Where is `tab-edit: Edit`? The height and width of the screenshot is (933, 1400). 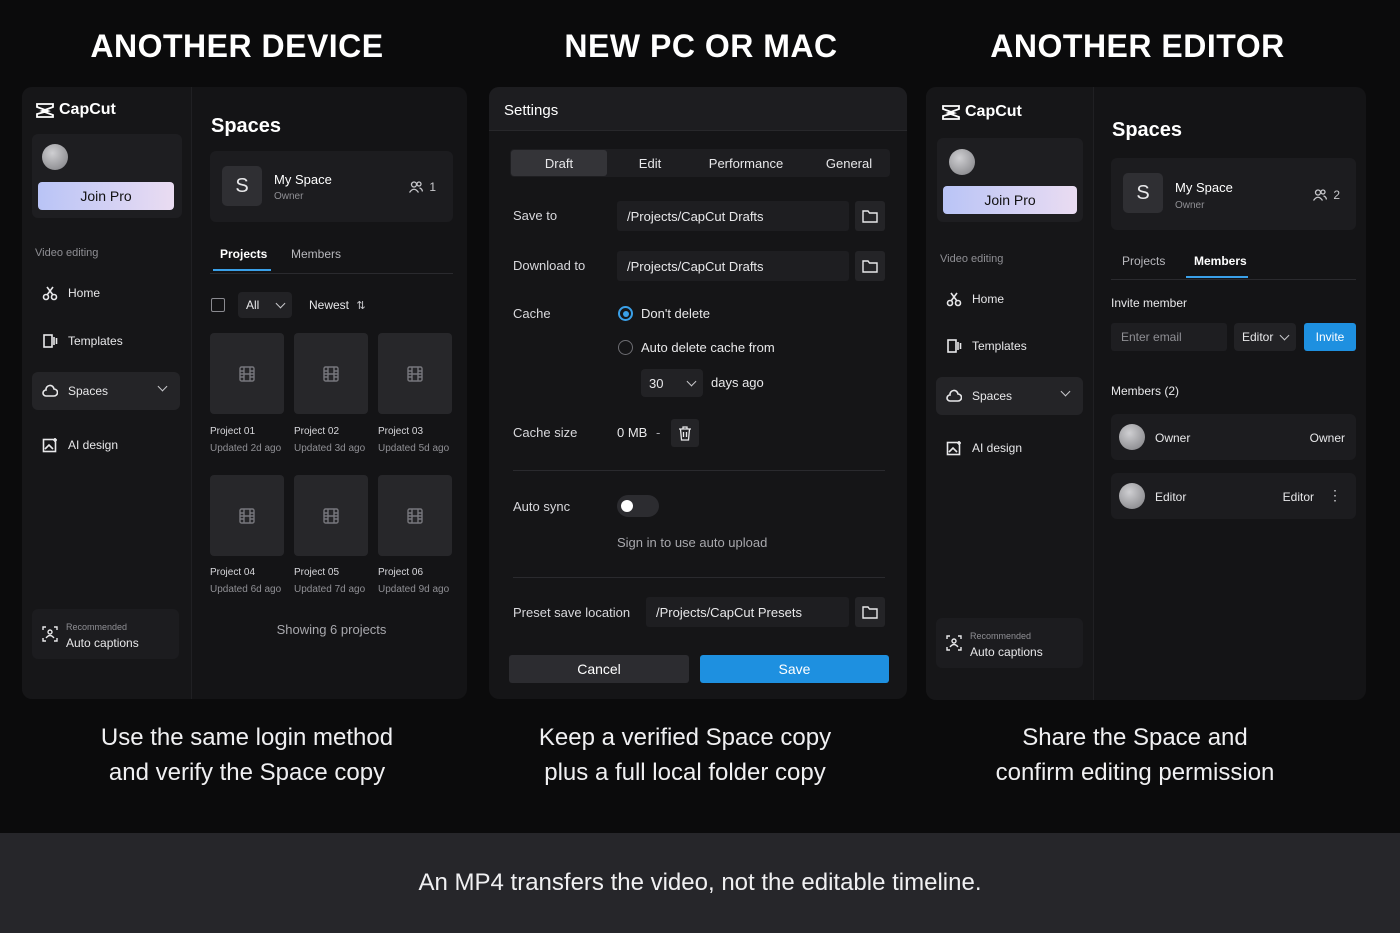 tab-edit: Edit is located at coordinates (650, 163).